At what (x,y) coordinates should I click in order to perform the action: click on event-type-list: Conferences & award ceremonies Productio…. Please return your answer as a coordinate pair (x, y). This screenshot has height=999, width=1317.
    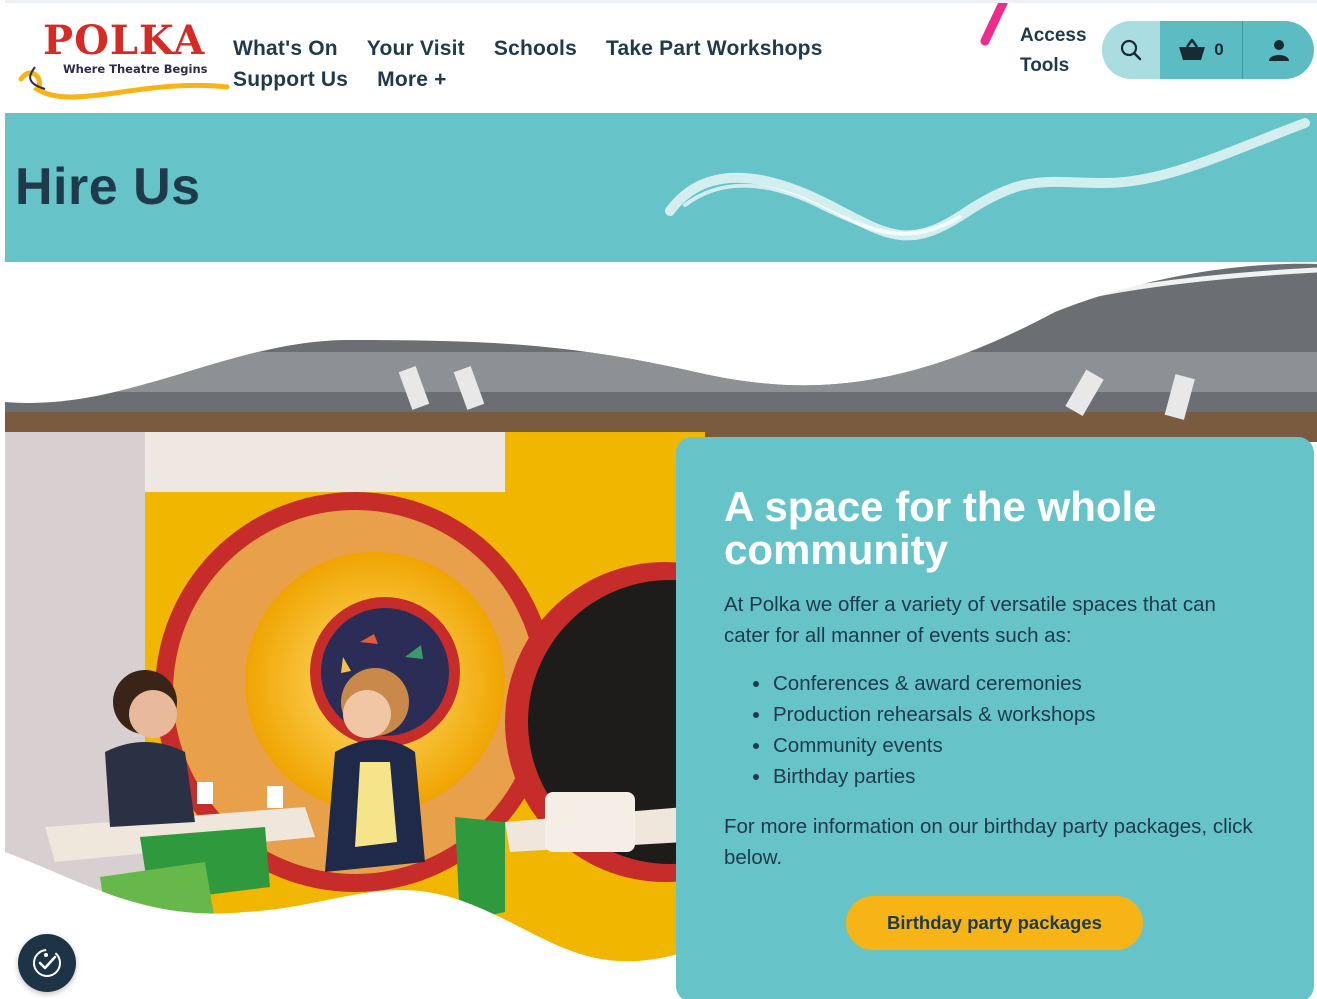
    Looking at the image, I should click on (1009, 730).